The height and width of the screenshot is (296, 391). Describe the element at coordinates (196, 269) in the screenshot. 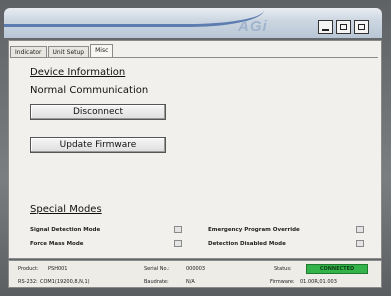

I see `serial-value: 000003` at that location.